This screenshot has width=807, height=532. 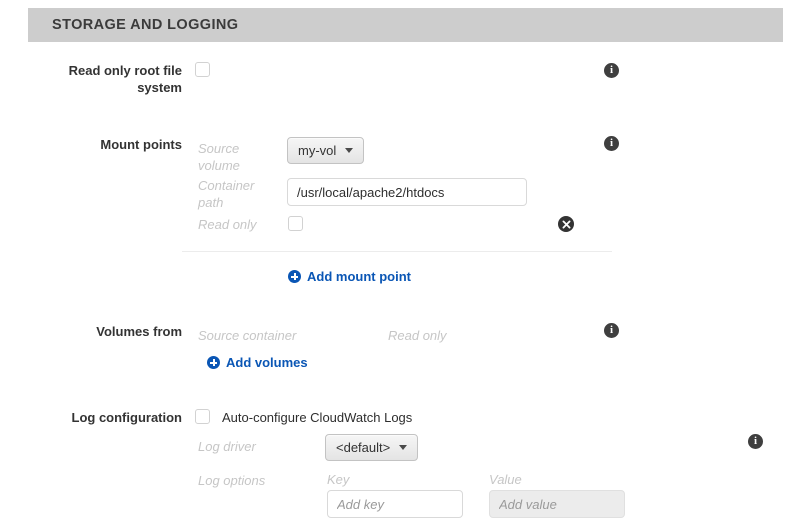 What do you see at coordinates (145, 25) in the screenshot?
I see `section-title: STORAGE AND LOGGING` at bounding box center [145, 25].